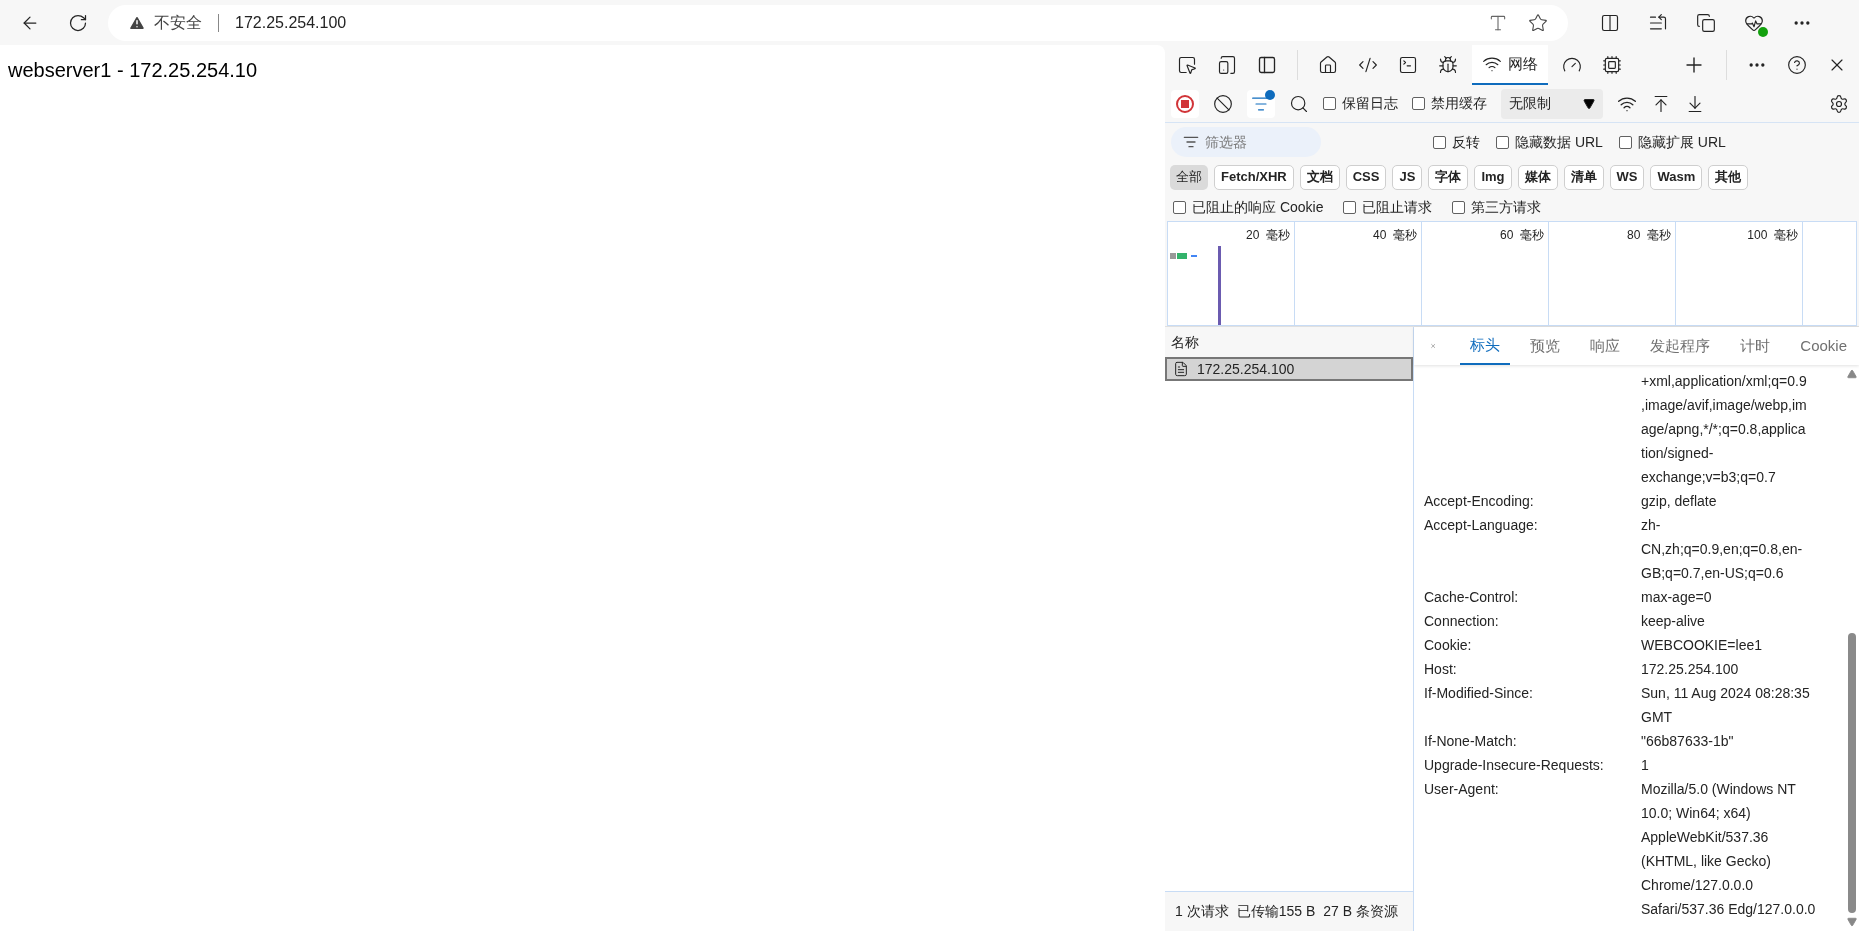  Describe the element at coordinates (1395, 235) in the screenshot. I see `time-tick: 40 毫秒` at that location.